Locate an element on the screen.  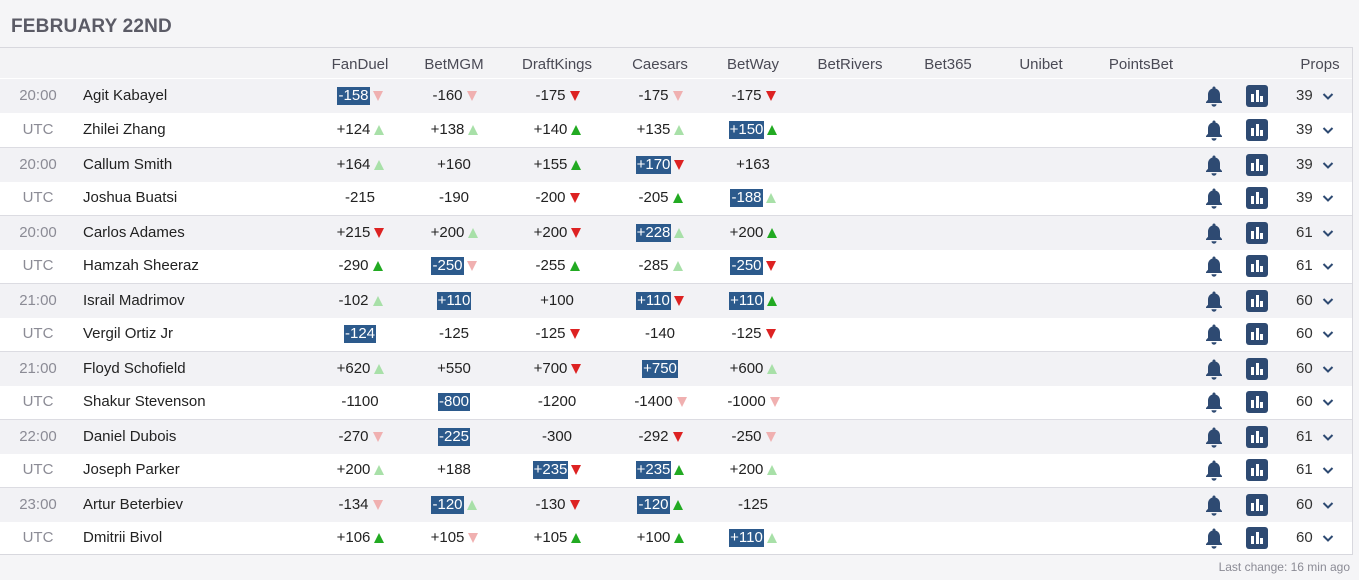
column-header-fanduel: FanDuel is located at coordinates (360, 64).